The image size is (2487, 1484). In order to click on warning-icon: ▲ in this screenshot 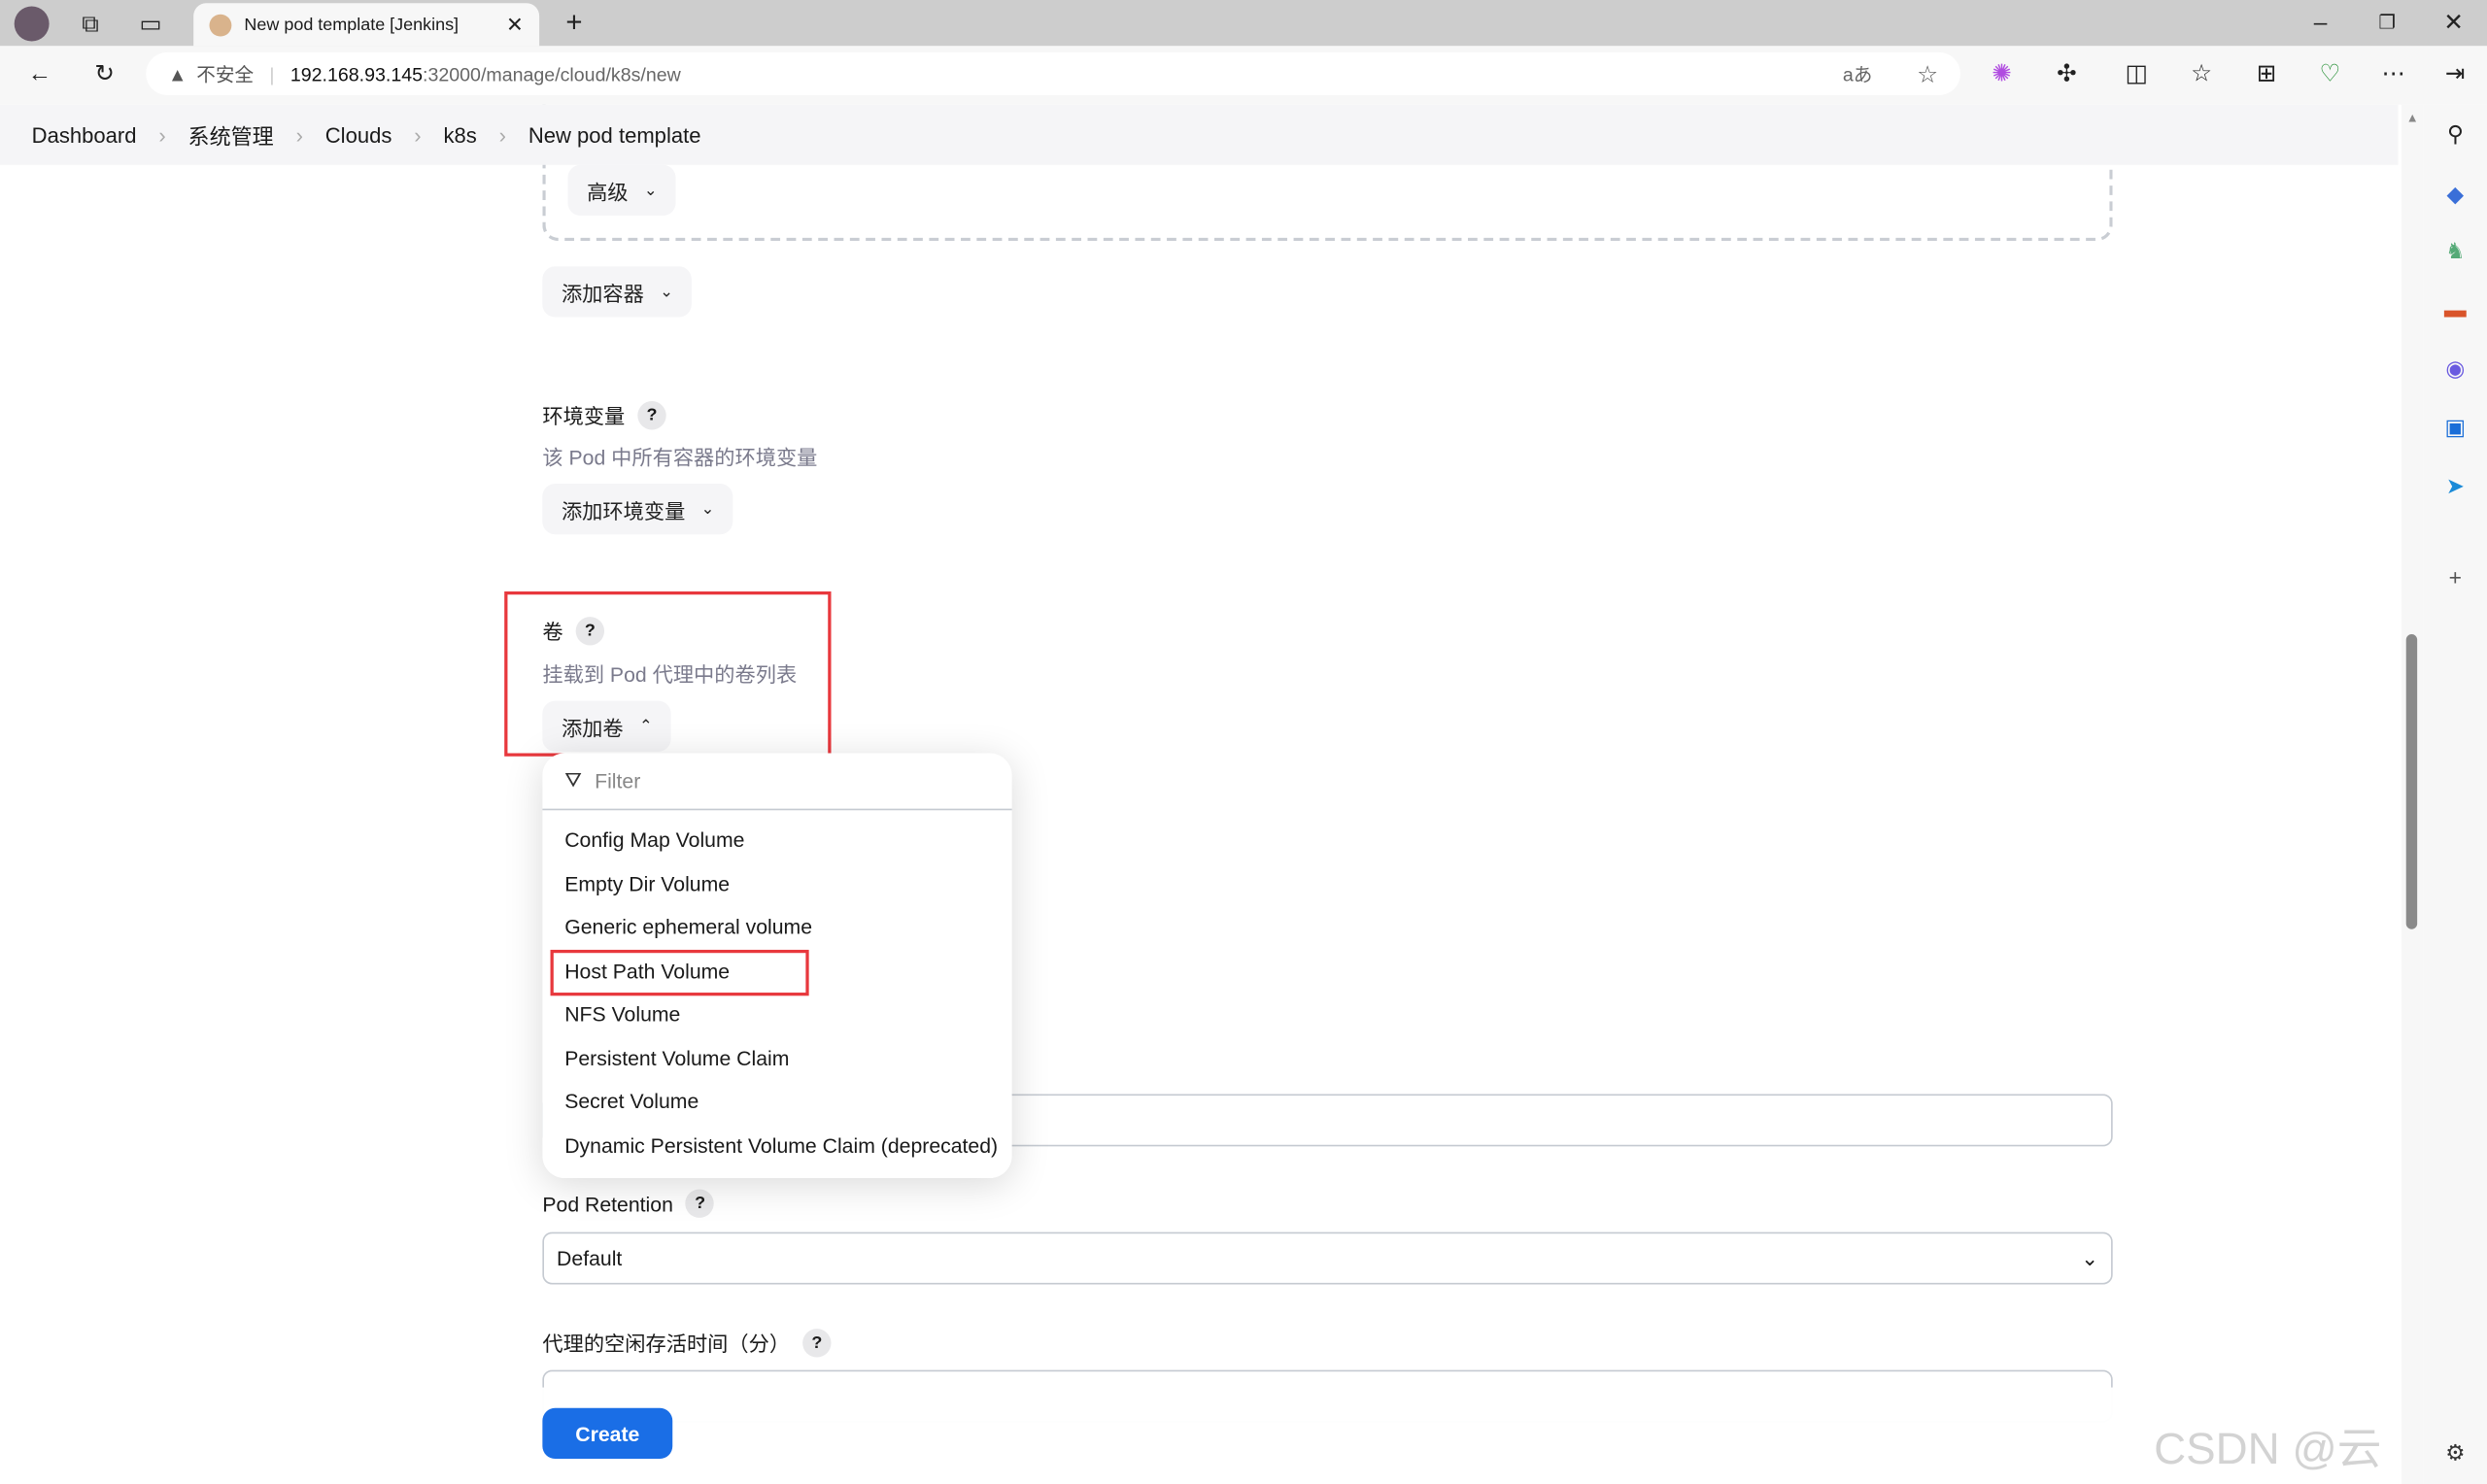, I will do `click(177, 74)`.